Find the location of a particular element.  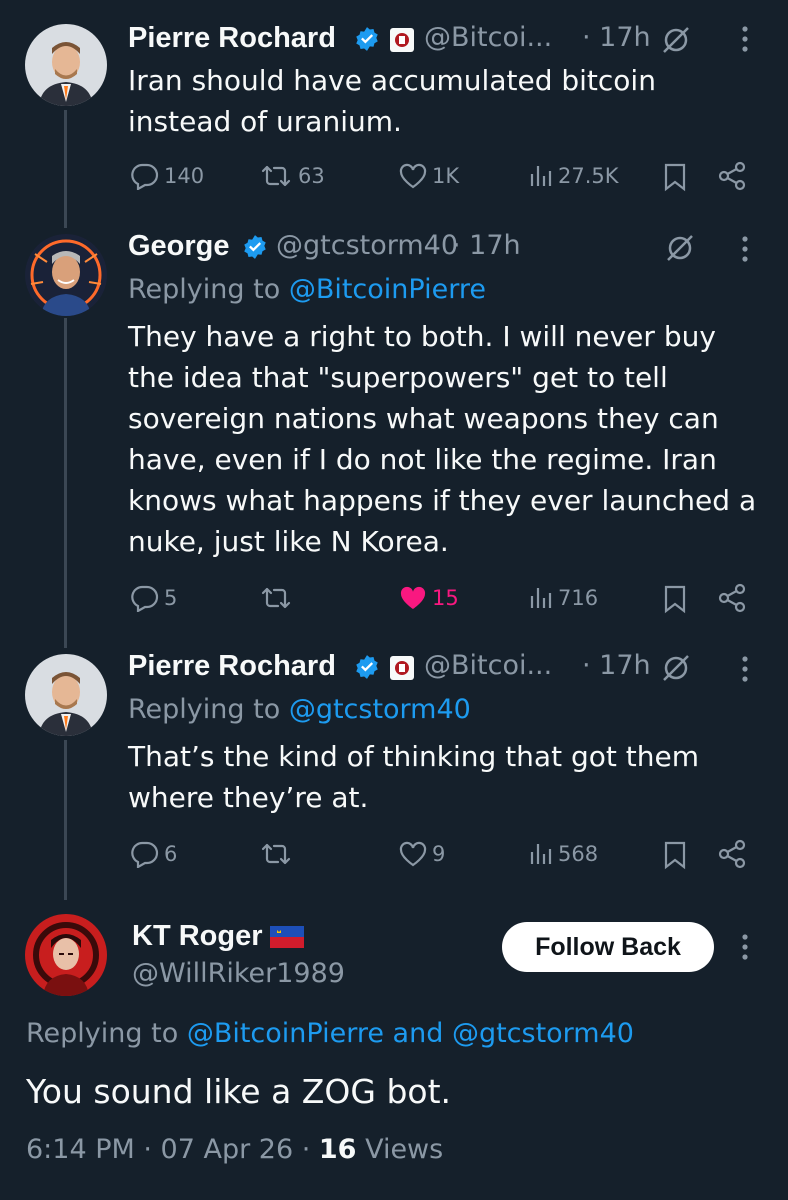

reply-count: 140 is located at coordinates (184, 176).